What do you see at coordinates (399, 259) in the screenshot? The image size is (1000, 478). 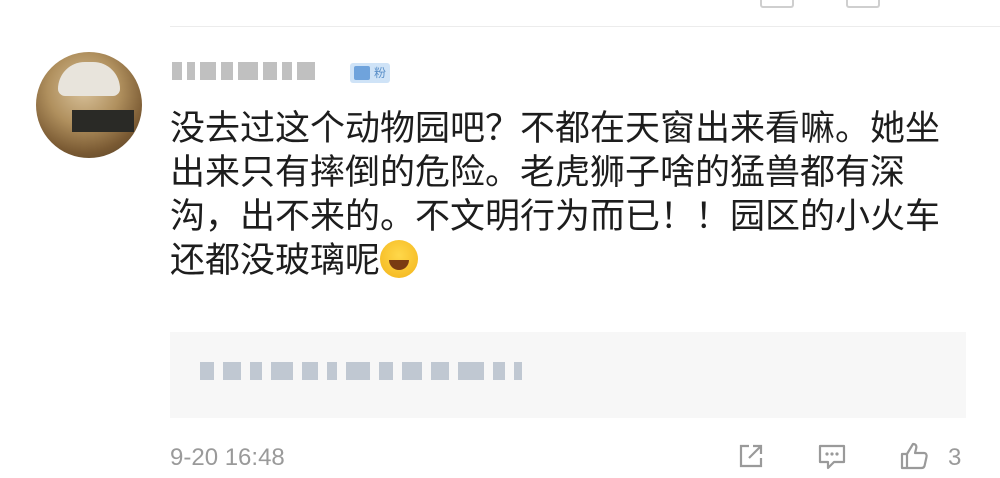 I see `laughing-tears-emoji-icon` at bounding box center [399, 259].